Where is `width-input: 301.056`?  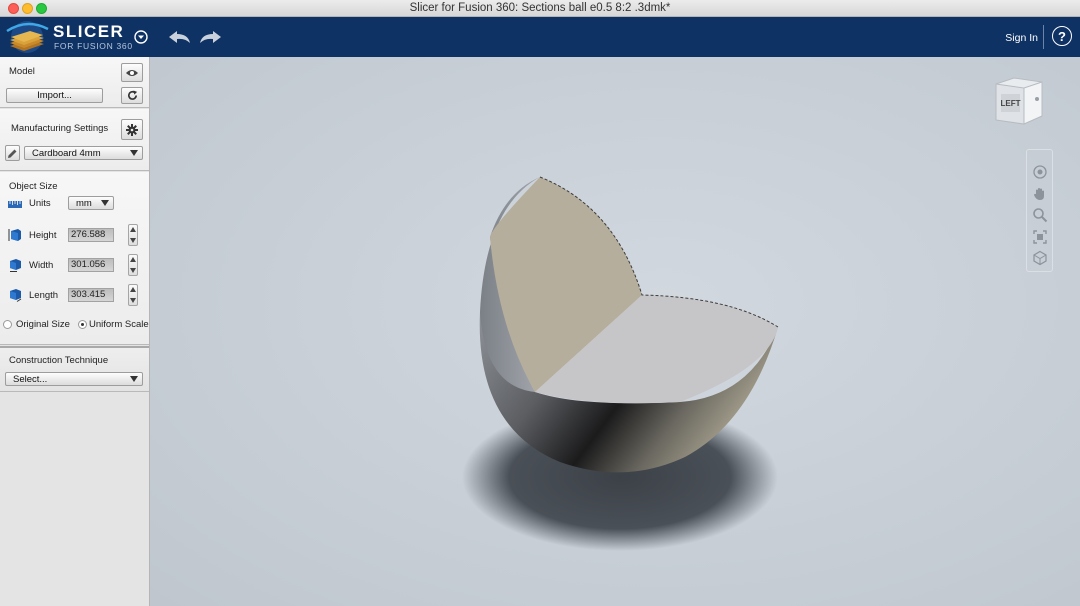 width-input: 301.056 is located at coordinates (91, 265).